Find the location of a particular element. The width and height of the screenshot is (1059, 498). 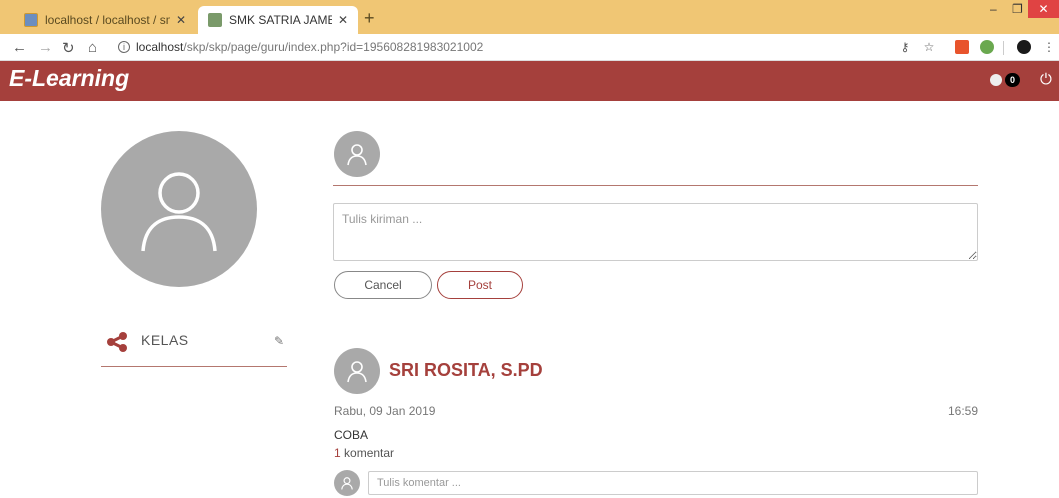

app-brand: E-Learning is located at coordinates (69, 78).